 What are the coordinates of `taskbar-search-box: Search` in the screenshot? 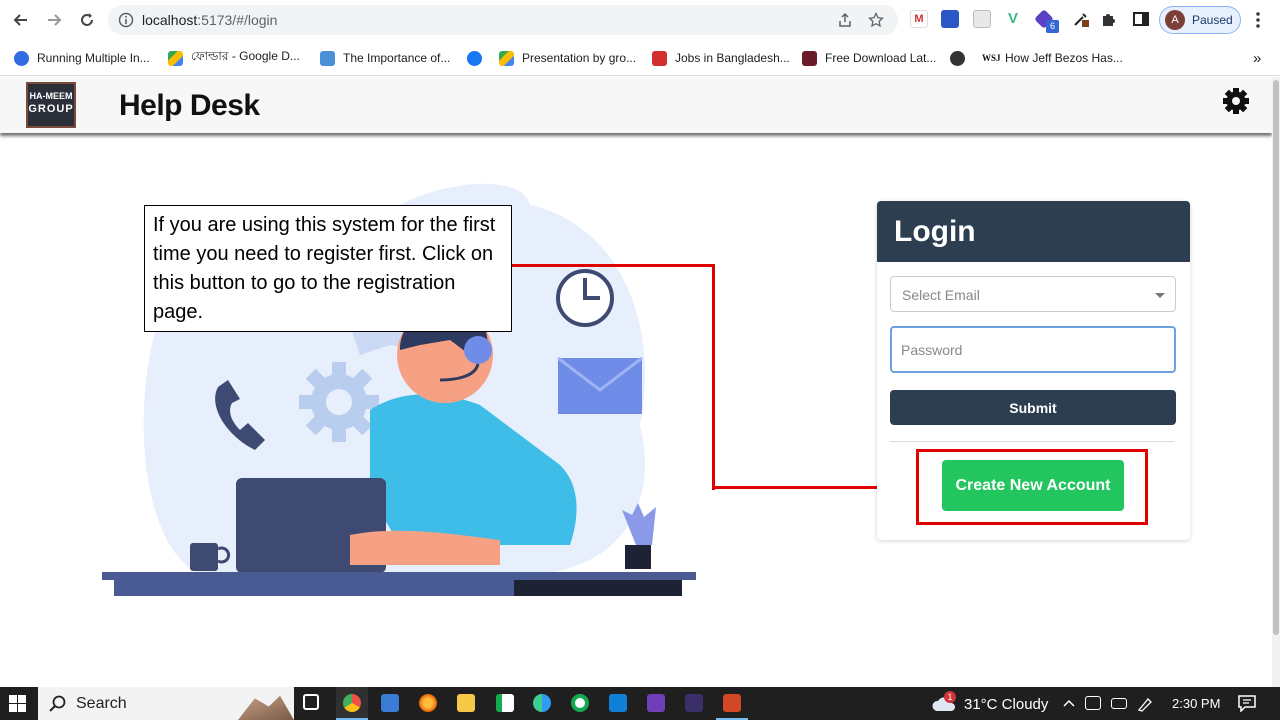 It's located at (166, 703).